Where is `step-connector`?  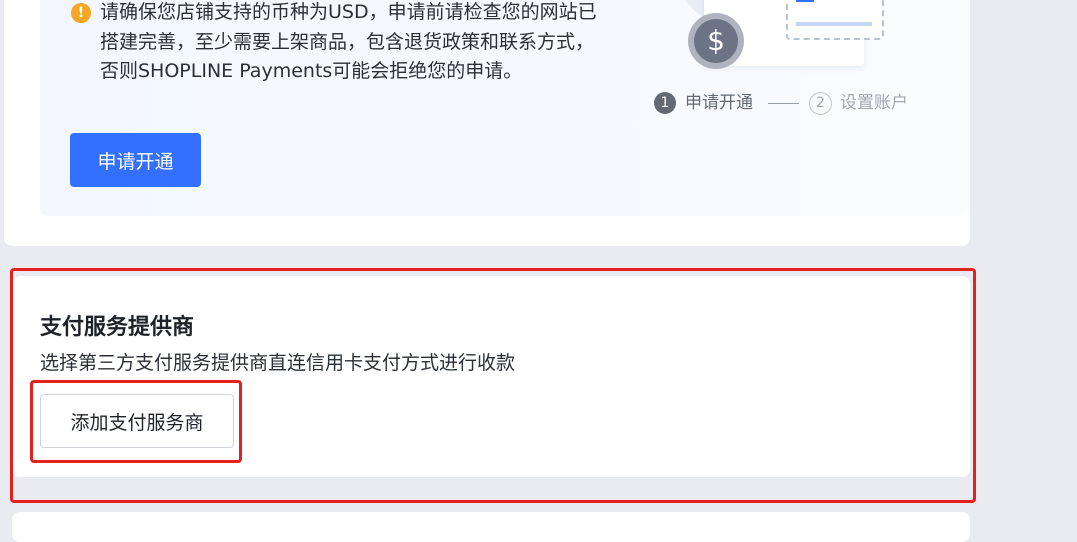 step-connector is located at coordinates (783, 103).